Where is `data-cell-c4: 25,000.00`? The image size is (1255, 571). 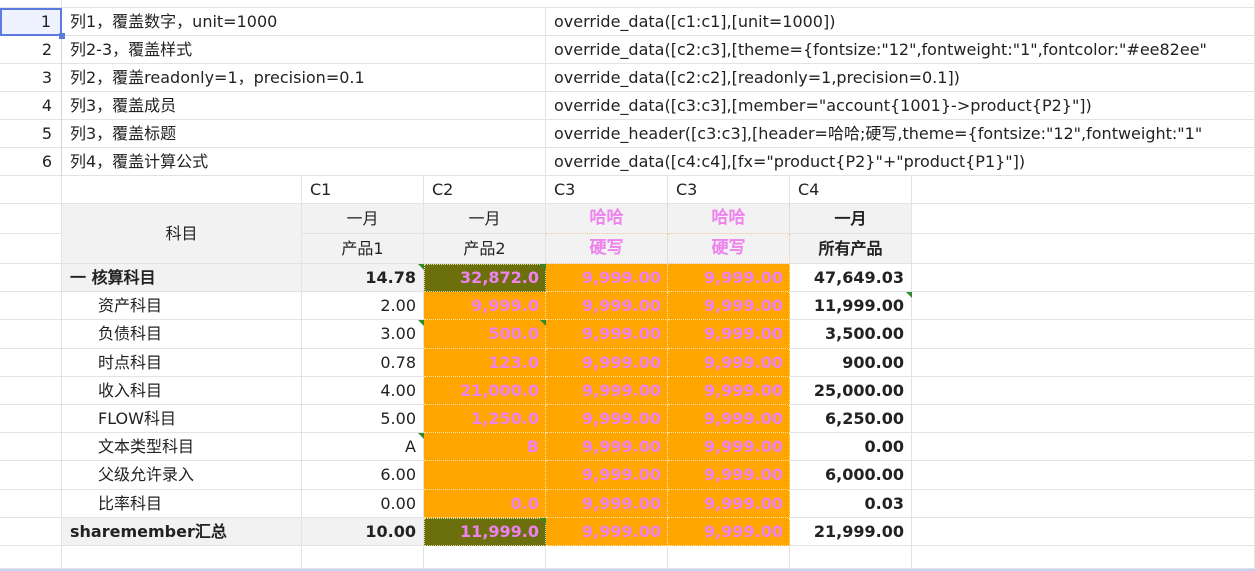 data-cell-c4: 25,000.00 is located at coordinates (851, 391).